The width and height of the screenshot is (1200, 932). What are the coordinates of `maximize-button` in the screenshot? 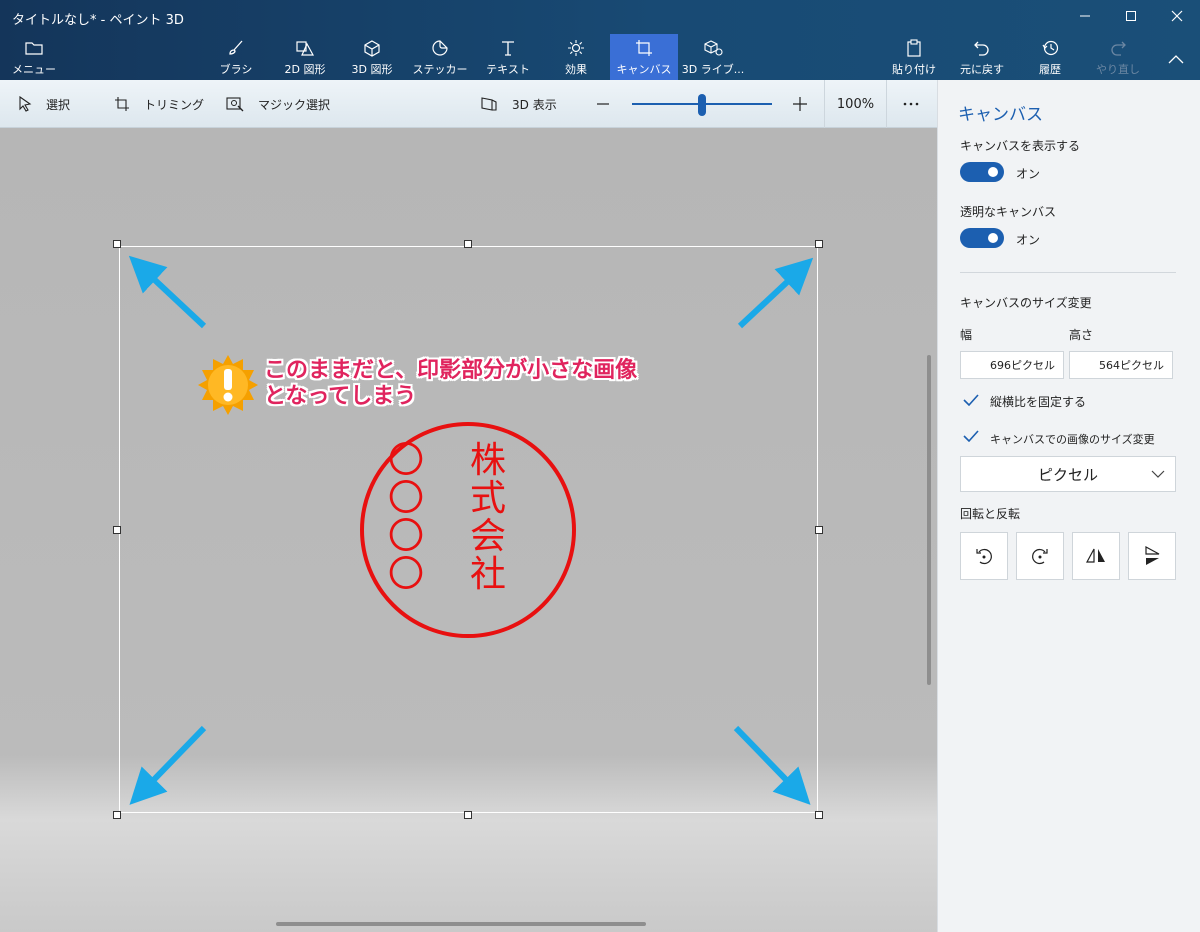 It's located at (1131, 16).